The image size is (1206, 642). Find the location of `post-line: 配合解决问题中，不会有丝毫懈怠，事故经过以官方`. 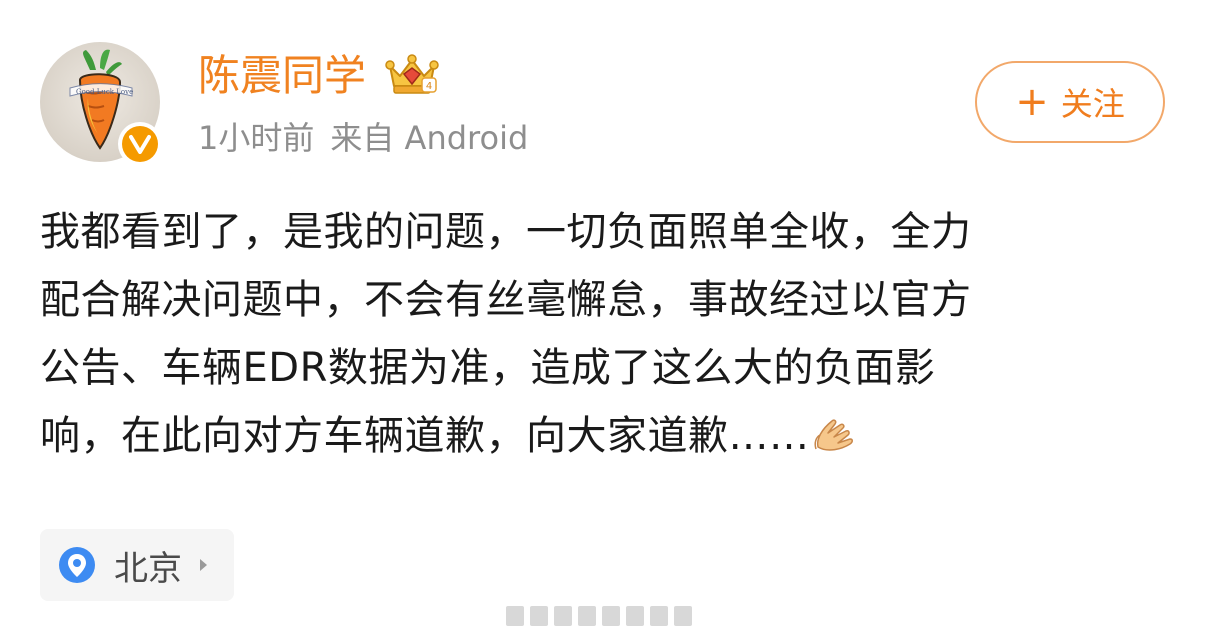

post-line: 配合解决问题中，不会有丝毫懈怠，事故经过以官方 is located at coordinates (506, 300).